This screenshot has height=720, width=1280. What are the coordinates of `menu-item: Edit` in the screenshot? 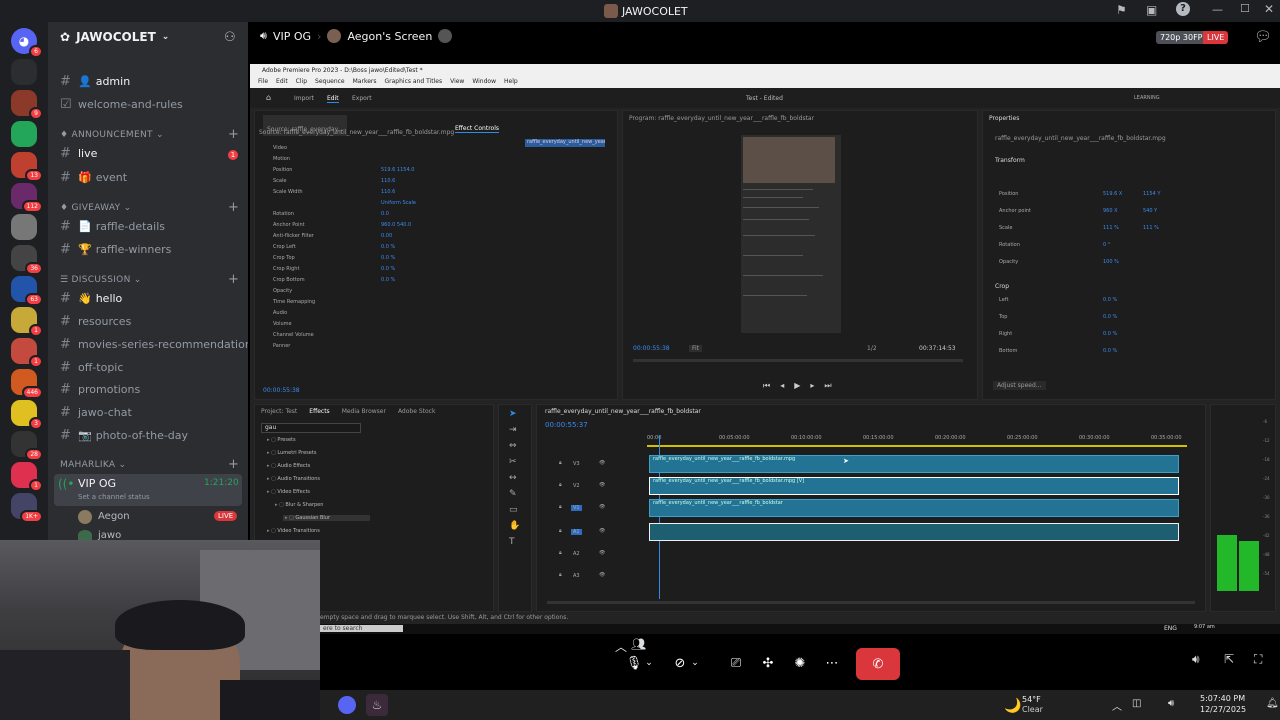 It's located at (282, 82).